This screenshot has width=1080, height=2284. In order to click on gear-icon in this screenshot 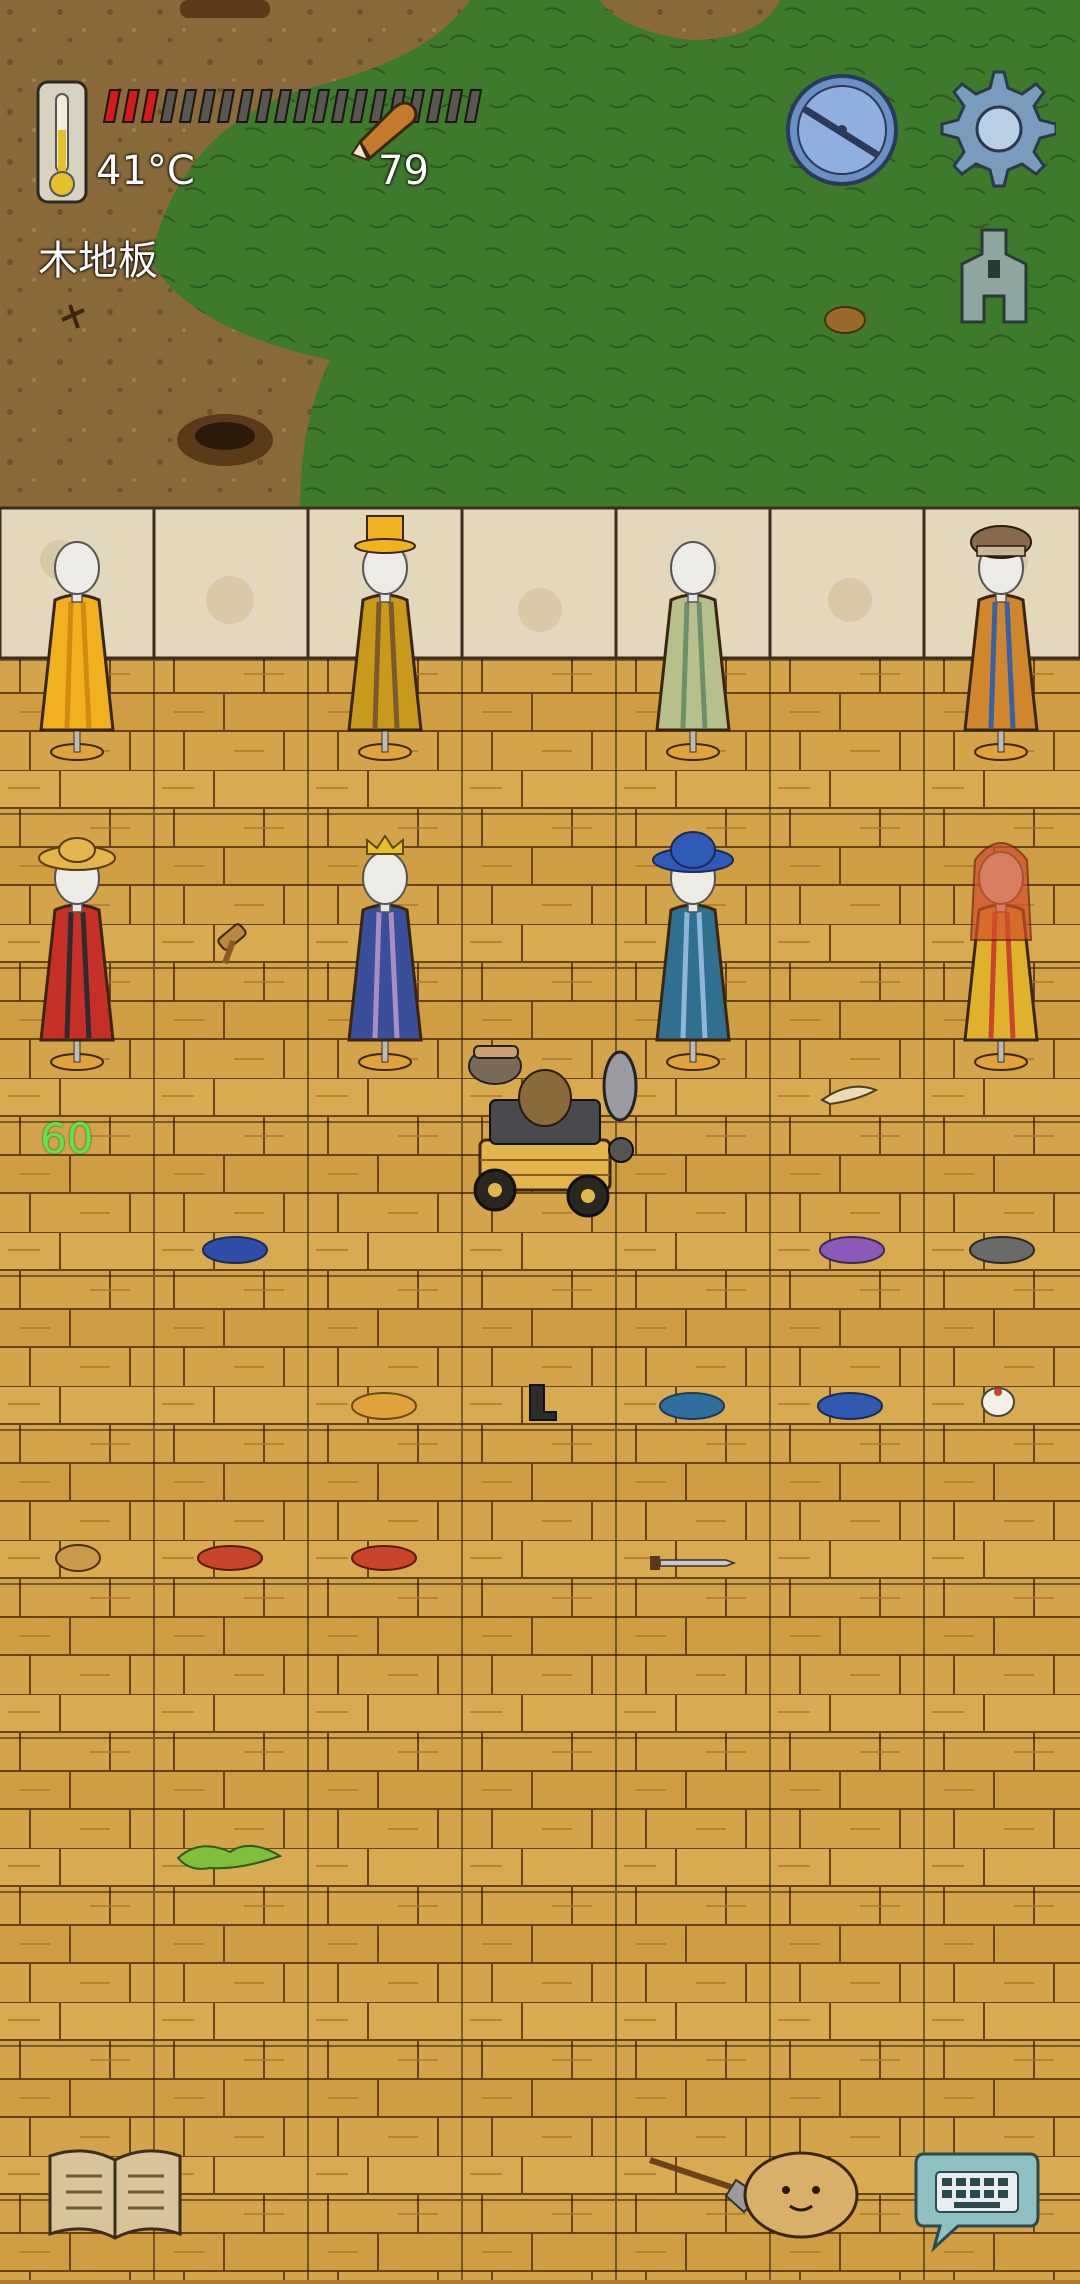, I will do `click(999, 129)`.